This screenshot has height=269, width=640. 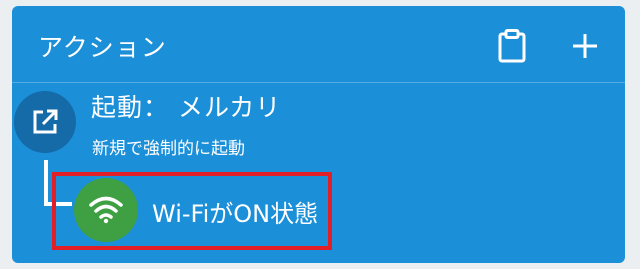 I want to click on action-title: 起動： メルカリ, so click(x=186, y=106).